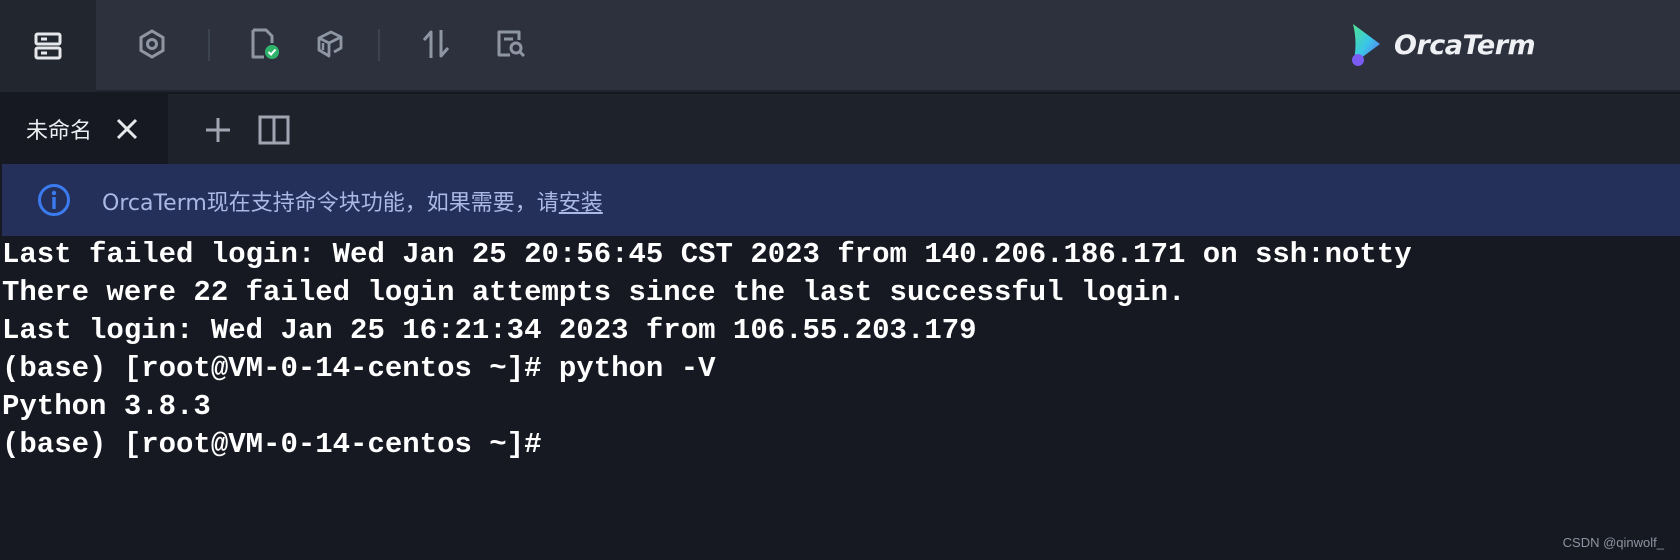 The width and height of the screenshot is (1680, 560). I want to click on brand-logo: OrcaTerm, so click(1443, 45).